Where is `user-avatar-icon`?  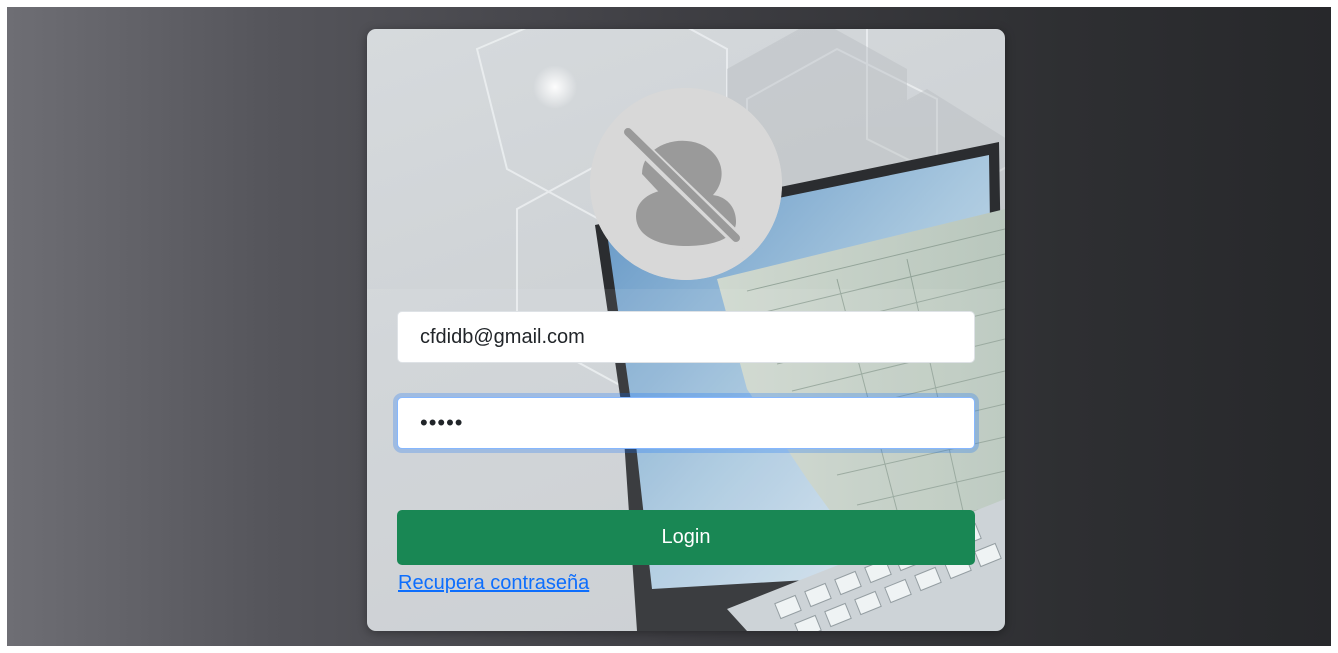
user-avatar-icon is located at coordinates (686, 184).